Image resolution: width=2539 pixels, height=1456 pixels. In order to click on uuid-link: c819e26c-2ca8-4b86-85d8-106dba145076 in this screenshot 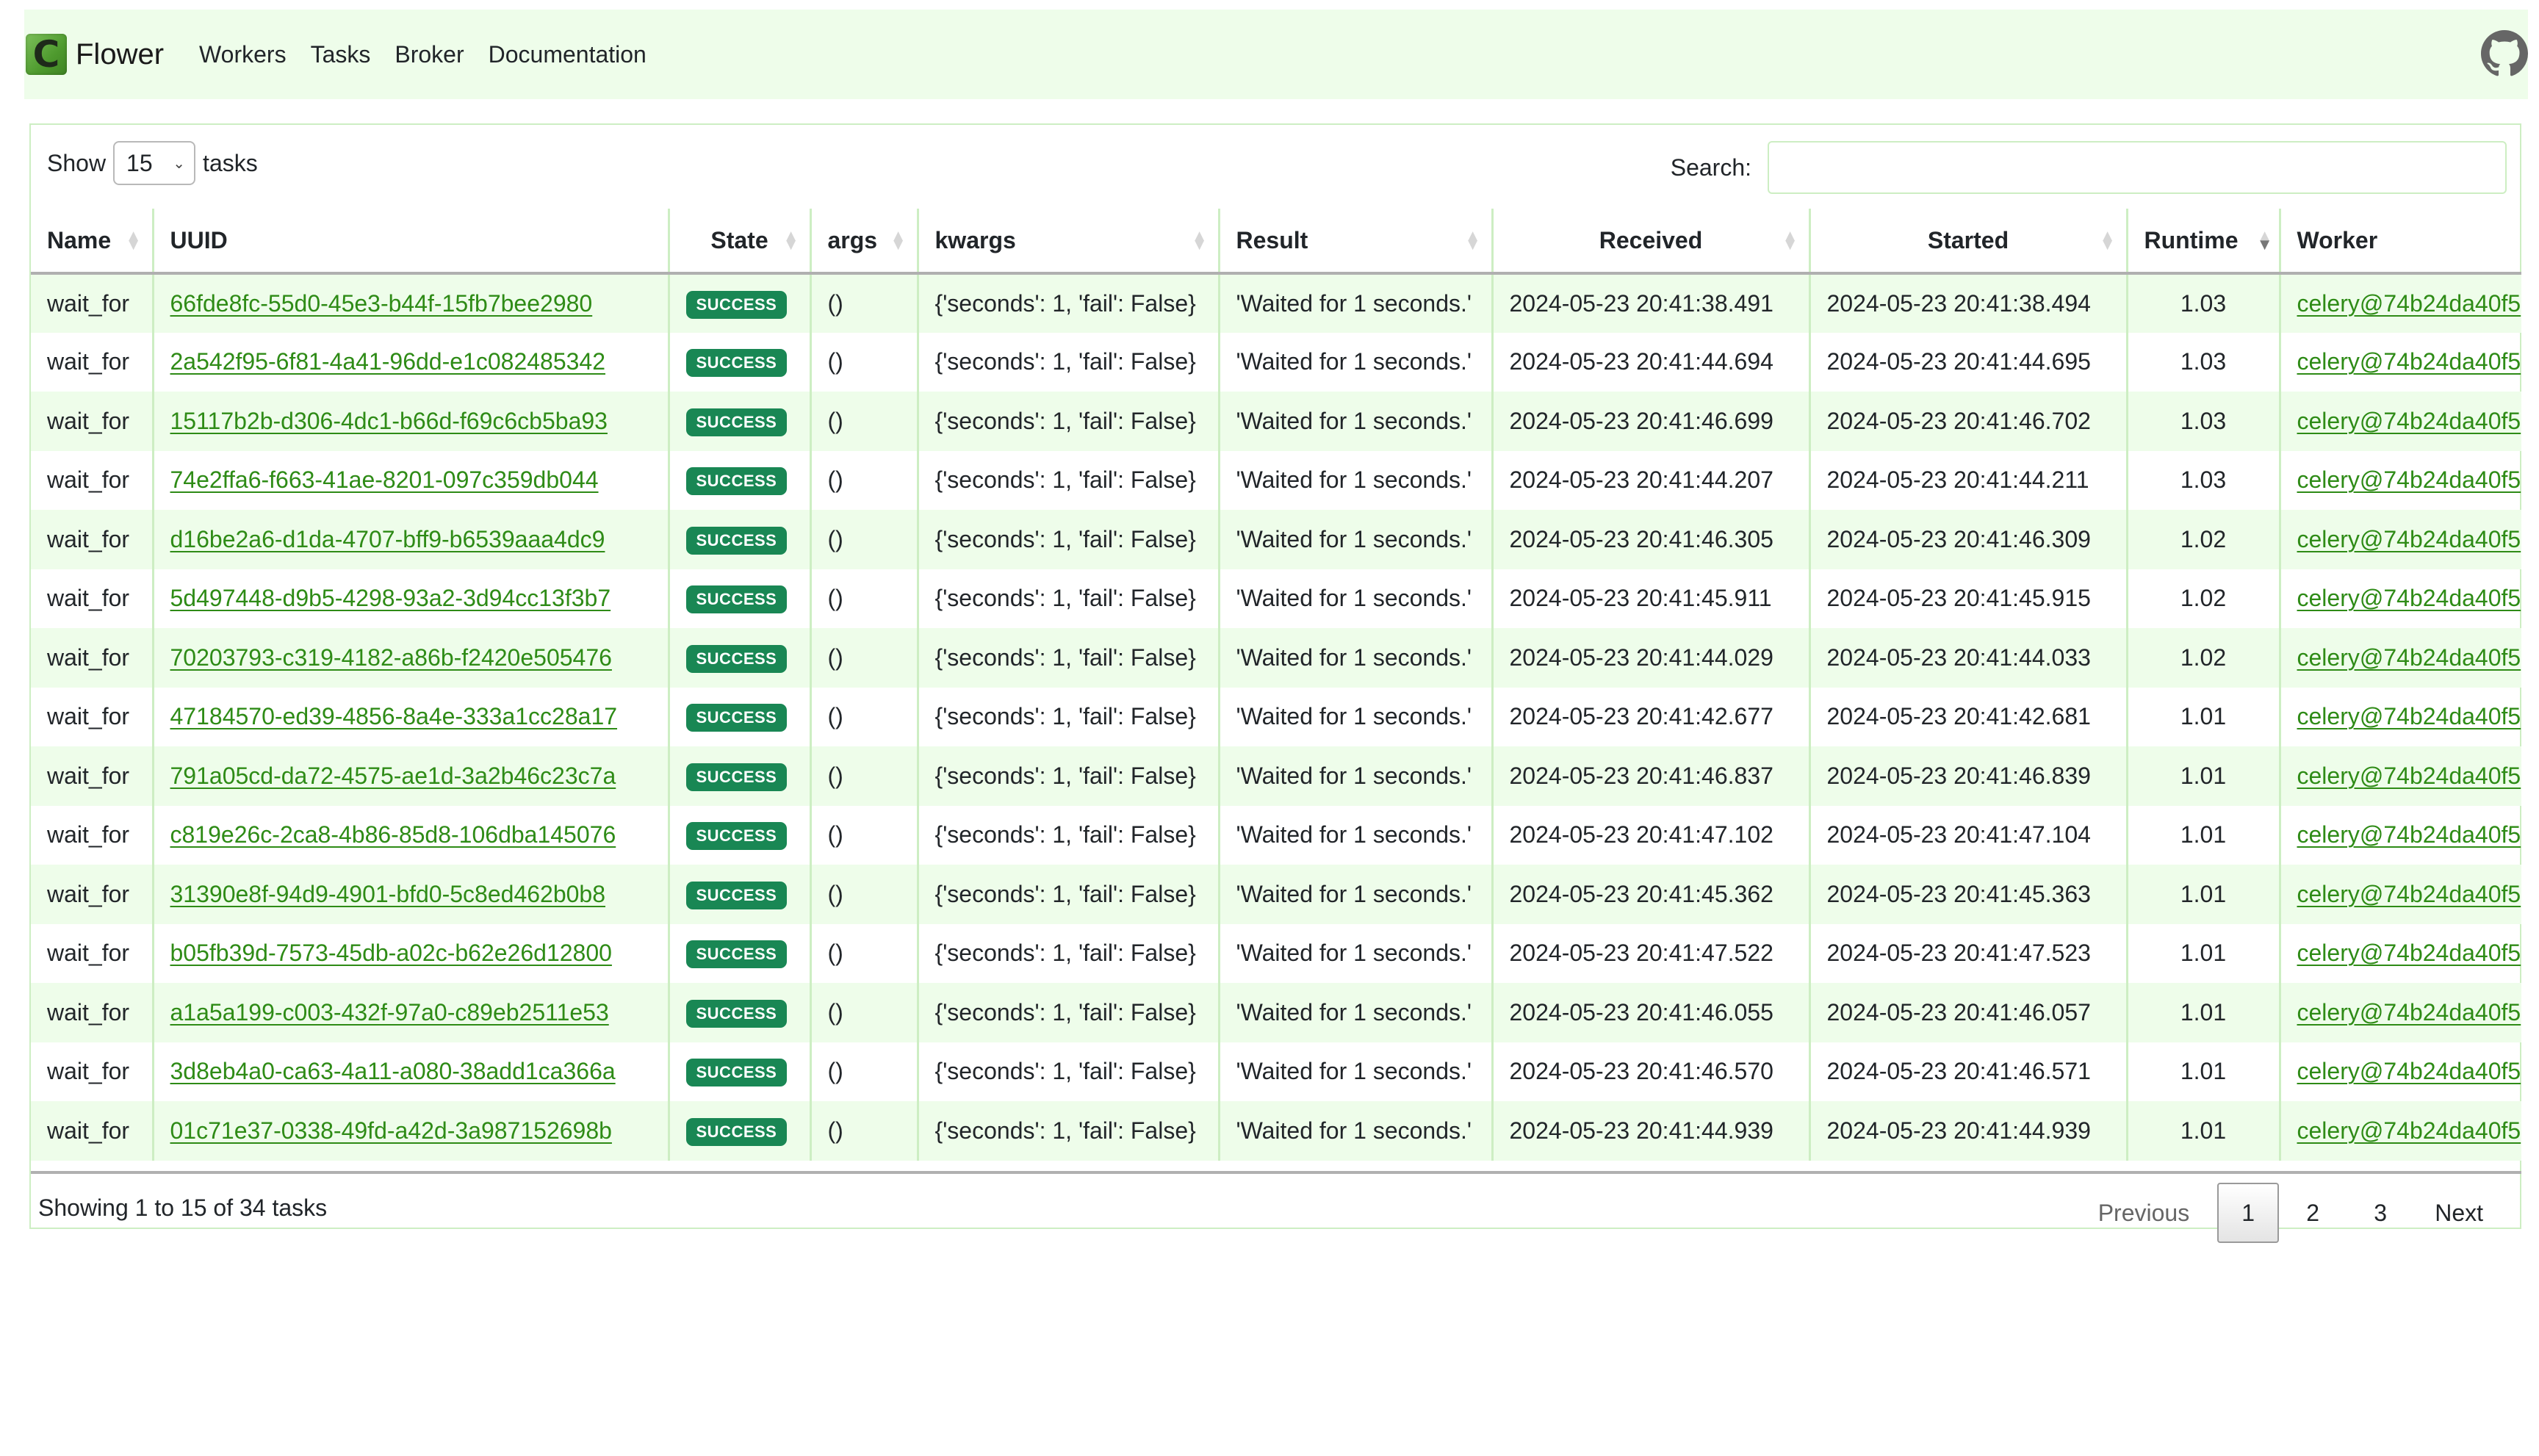, I will do `click(393, 835)`.